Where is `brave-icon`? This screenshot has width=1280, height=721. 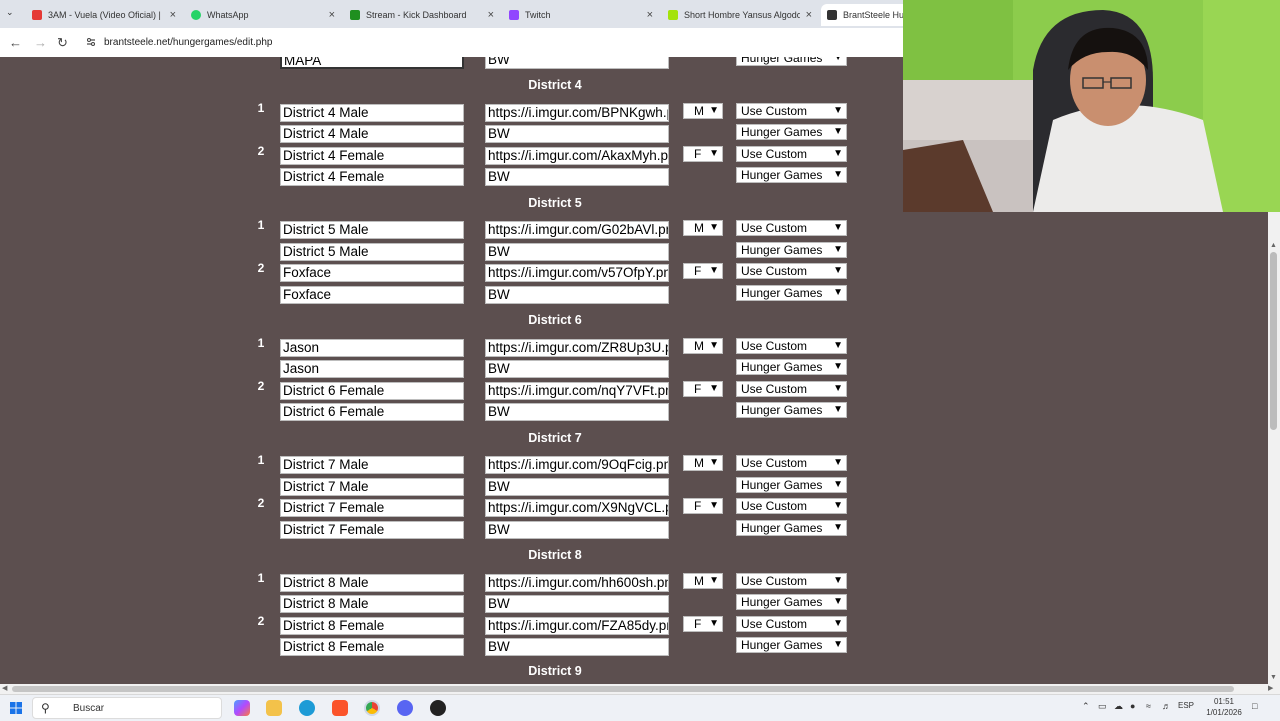
brave-icon is located at coordinates (340, 708).